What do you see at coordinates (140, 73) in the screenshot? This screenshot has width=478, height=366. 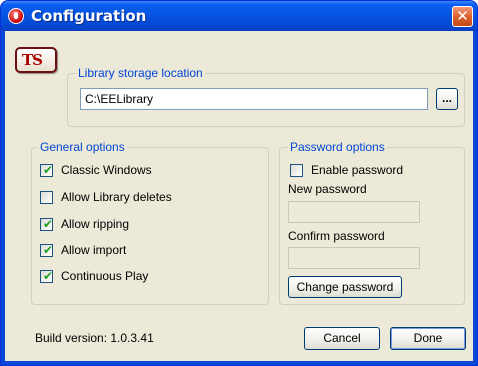 I see `library-legend: Library storage location` at bounding box center [140, 73].